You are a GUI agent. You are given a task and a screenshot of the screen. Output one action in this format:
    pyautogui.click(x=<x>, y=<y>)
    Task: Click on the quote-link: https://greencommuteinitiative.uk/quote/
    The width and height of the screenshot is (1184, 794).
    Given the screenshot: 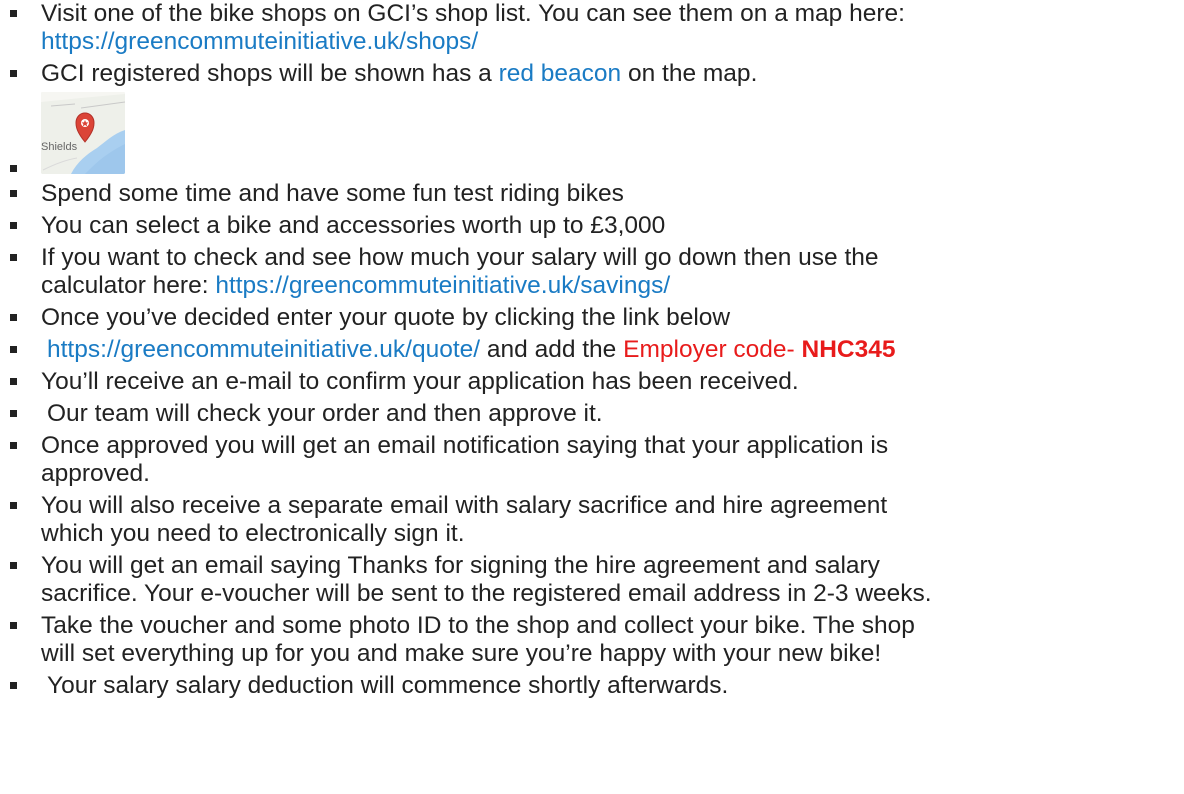 What is the action you would take?
    pyautogui.click(x=263, y=349)
    